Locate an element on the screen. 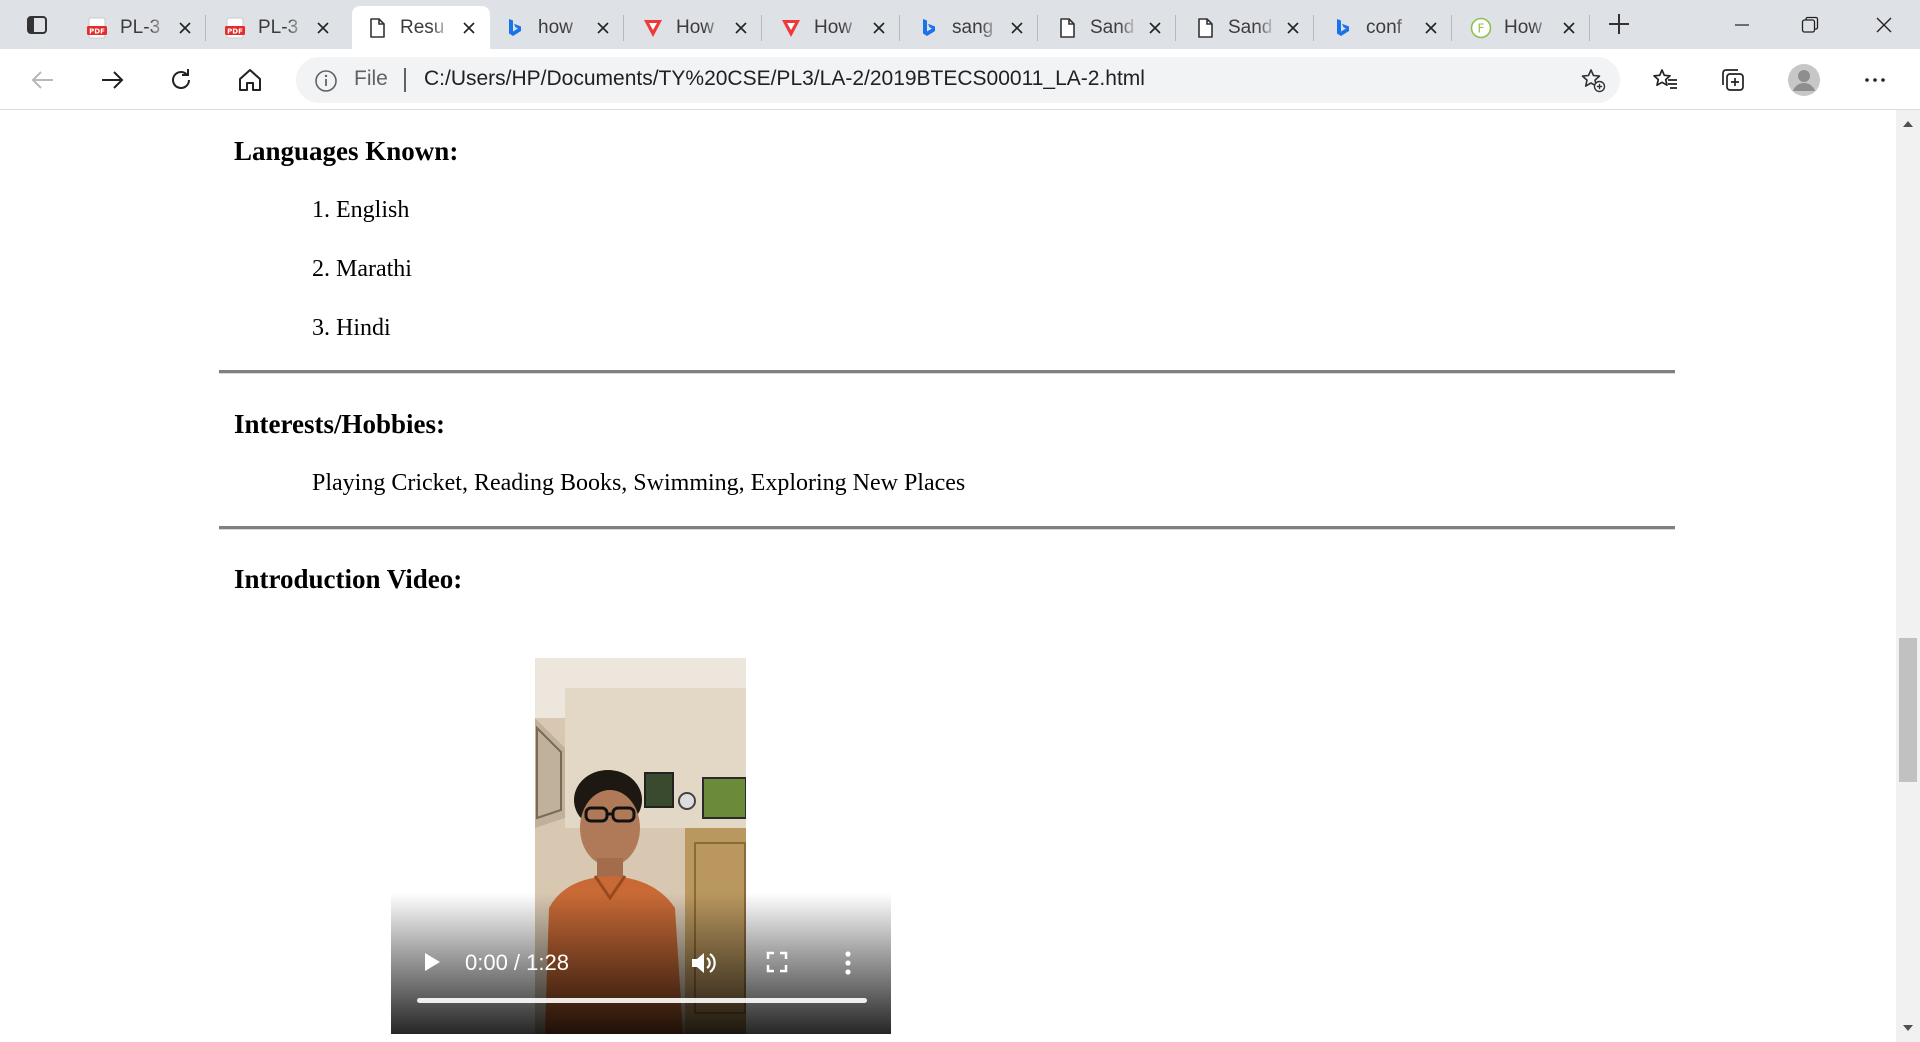 The image size is (1920, 1042). restore-button is located at coordinates (1810, 24).